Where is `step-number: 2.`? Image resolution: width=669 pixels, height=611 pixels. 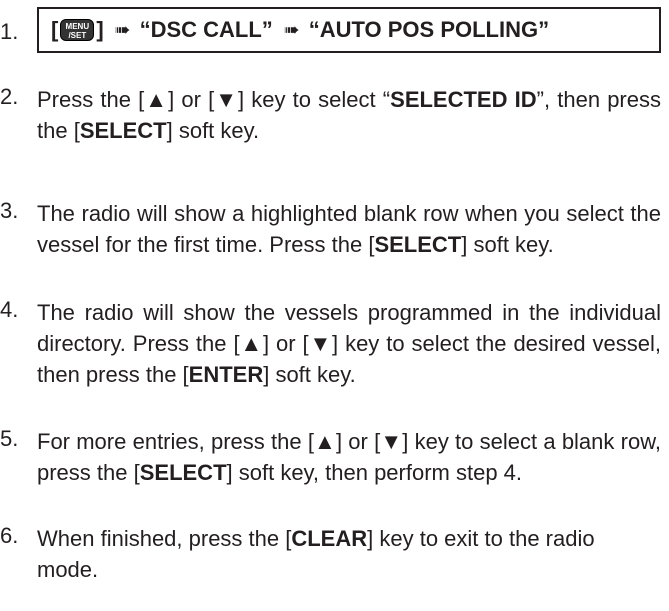 step-number: 2. is located at coordinates (9, 96).